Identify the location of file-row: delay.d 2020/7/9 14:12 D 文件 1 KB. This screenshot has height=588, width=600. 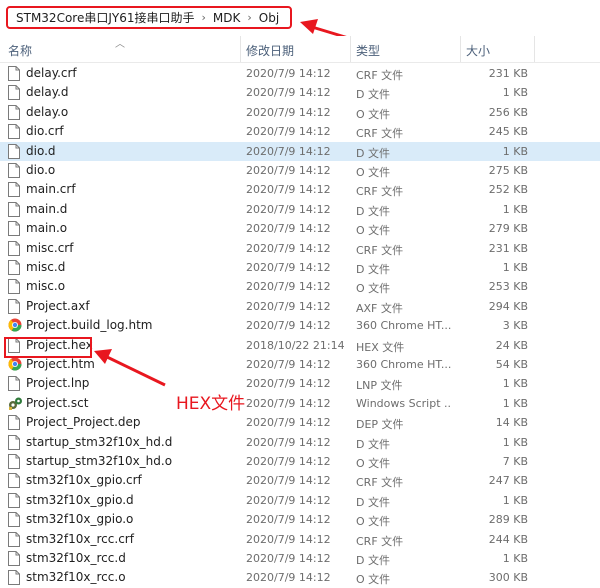
(300, 92).